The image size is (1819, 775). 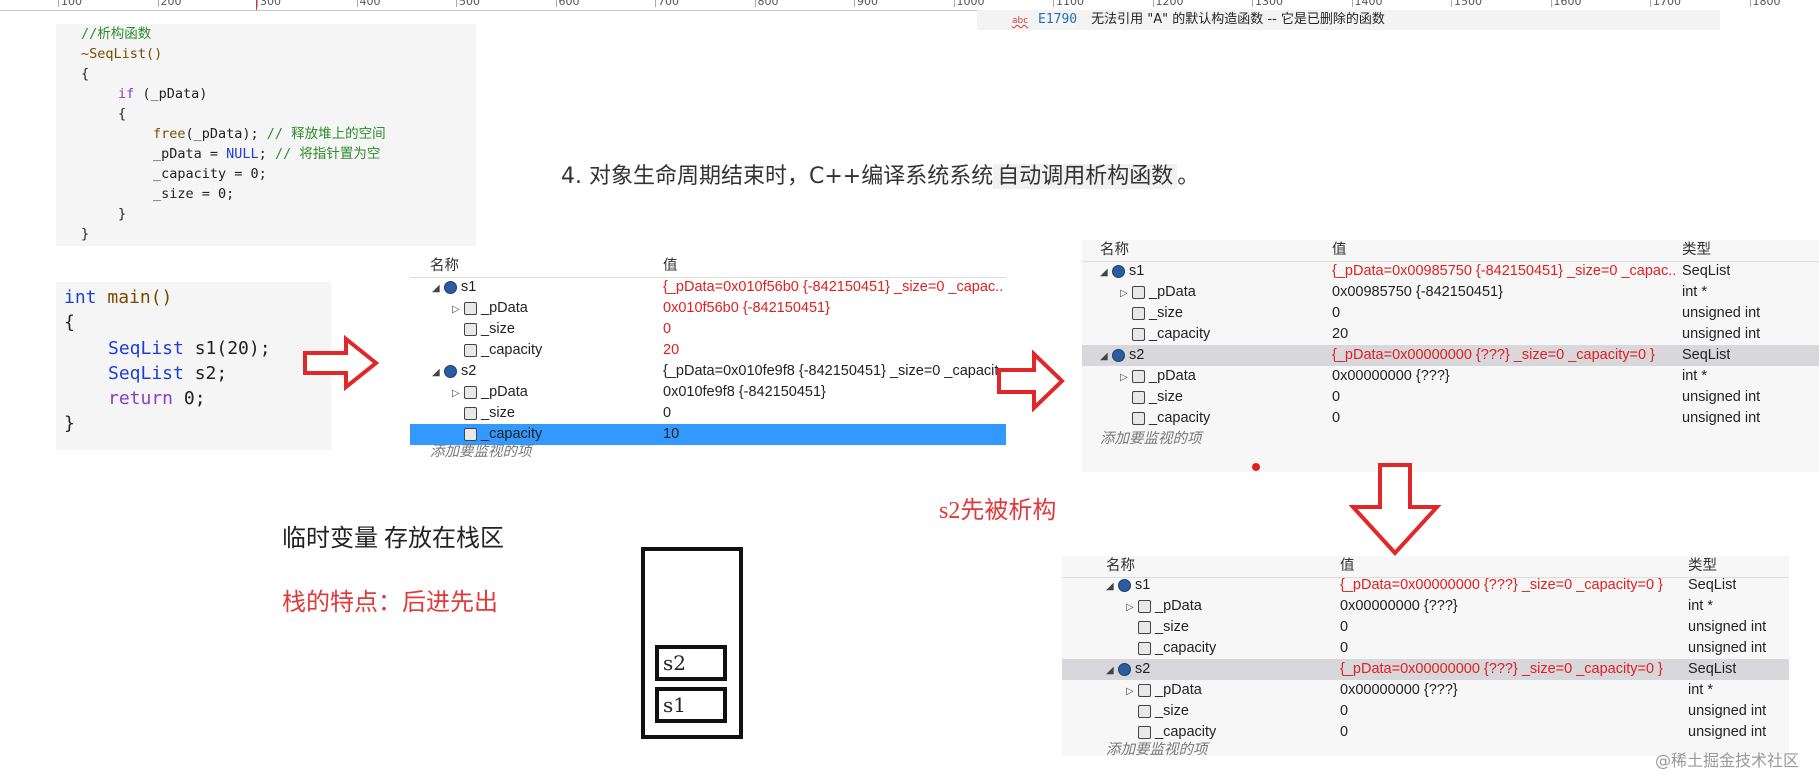 I want to click on code-text: 0;, so click(x=189, y=398).